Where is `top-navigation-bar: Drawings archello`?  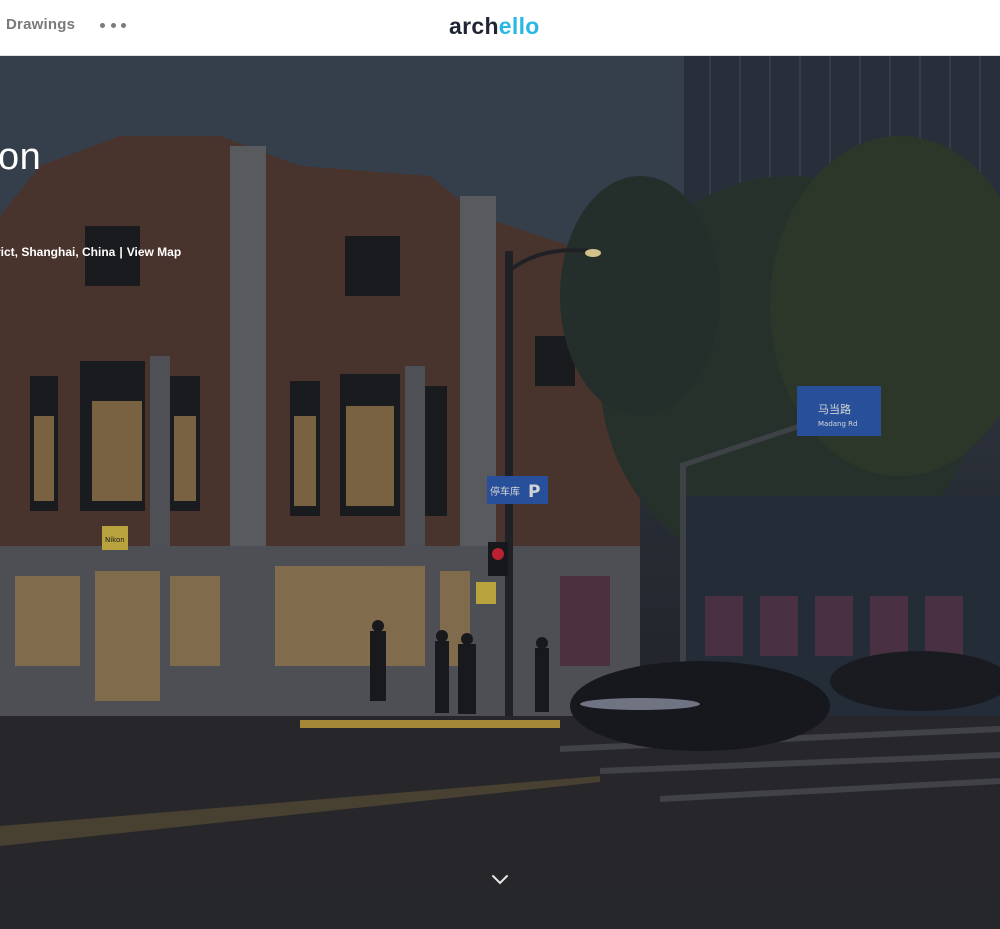
top-navigation-bar: Drawings archello is located at coordinates (500, 28).